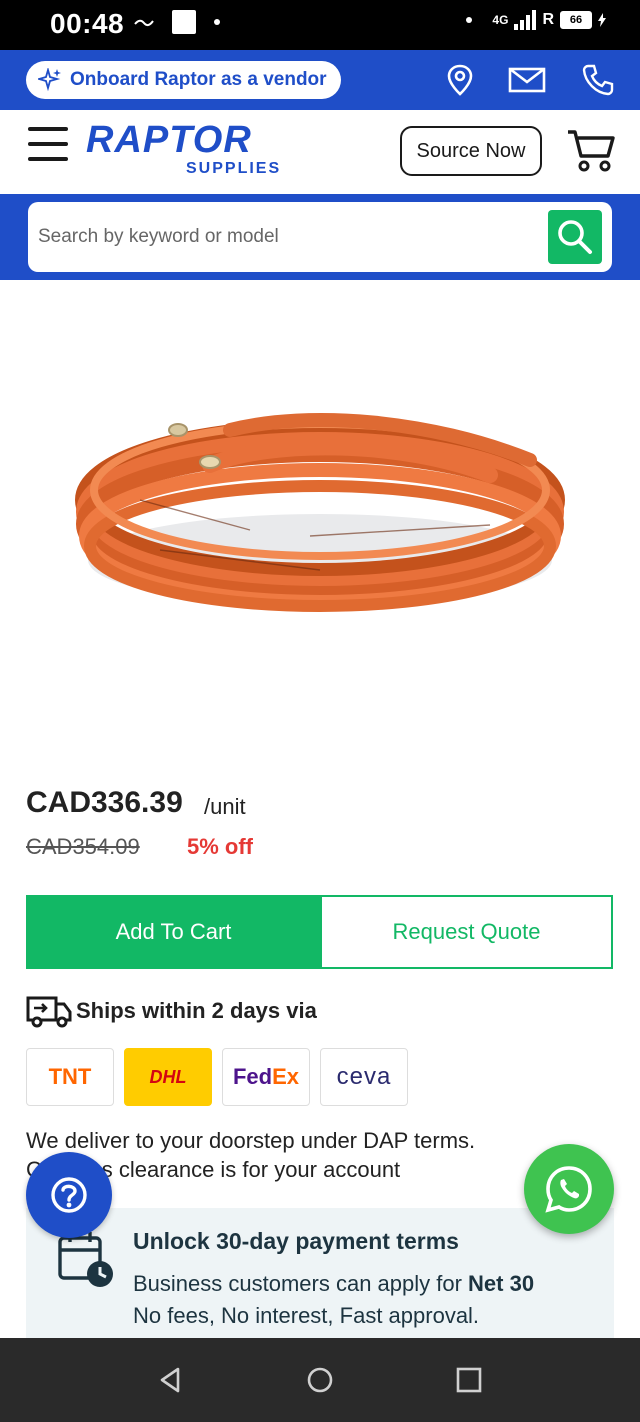 This screenshot has width=640, height=1422. What do you see at coordinates (364, 1077) in the screenshot?
I see `ceva-logo: ceva` at bounding box center [364, 1077].